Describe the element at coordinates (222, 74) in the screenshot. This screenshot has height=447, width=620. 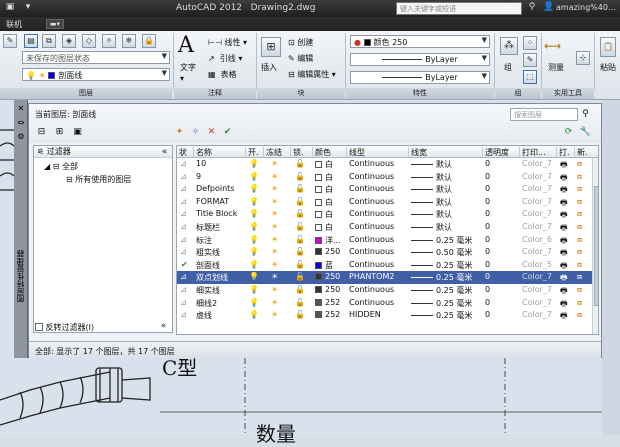
I see `table-button: ▦ 表格` at that location.